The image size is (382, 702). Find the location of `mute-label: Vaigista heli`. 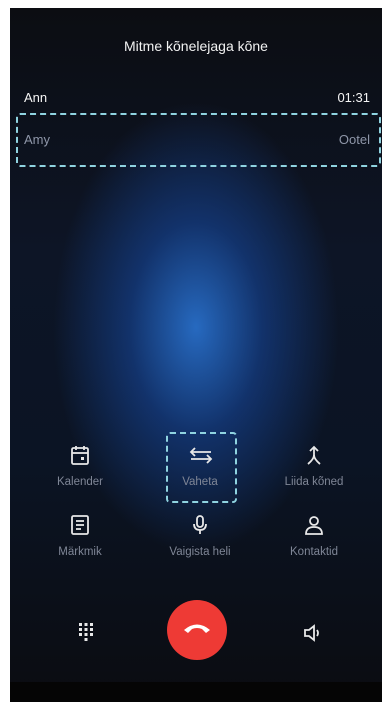

mute-label: Vaigista heli is located at coordinates (200, 552).